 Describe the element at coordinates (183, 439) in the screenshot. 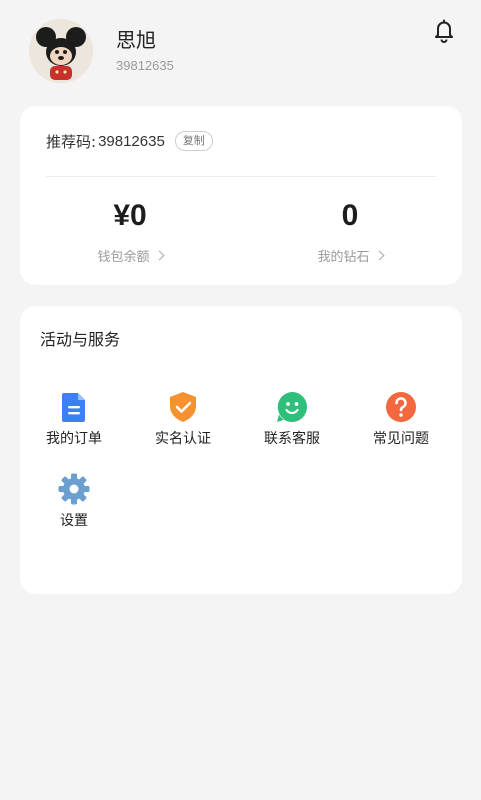

I see `service-label: 实名认证` at that location.